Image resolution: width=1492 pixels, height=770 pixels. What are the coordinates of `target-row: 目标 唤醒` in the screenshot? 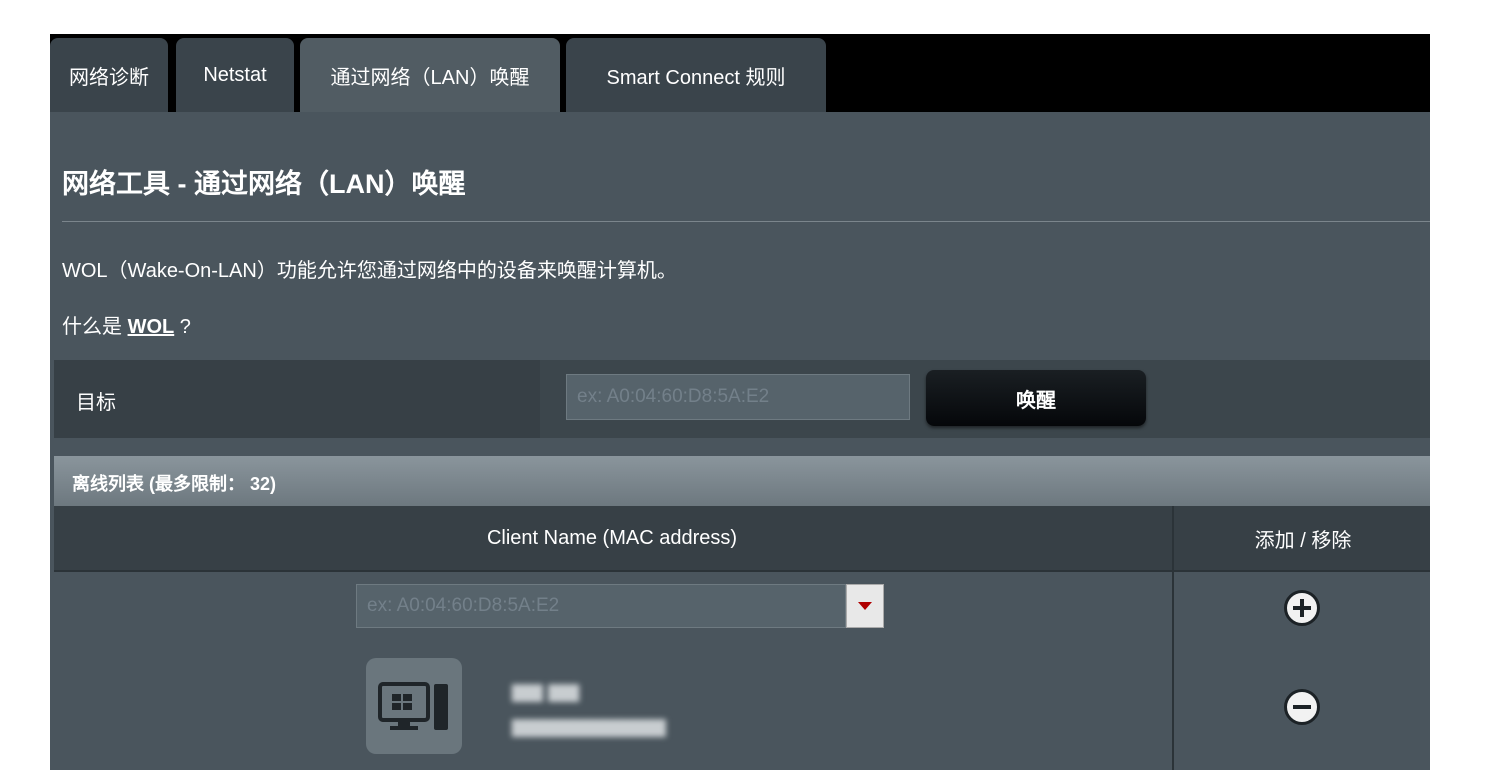 It's located at (742, 399).